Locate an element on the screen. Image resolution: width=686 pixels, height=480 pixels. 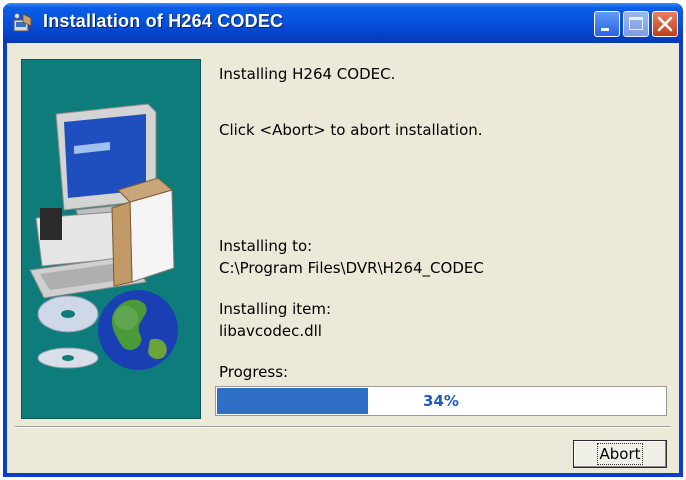
title-bar: Installation of H264 CODEC is located at coordinates (343, 23).